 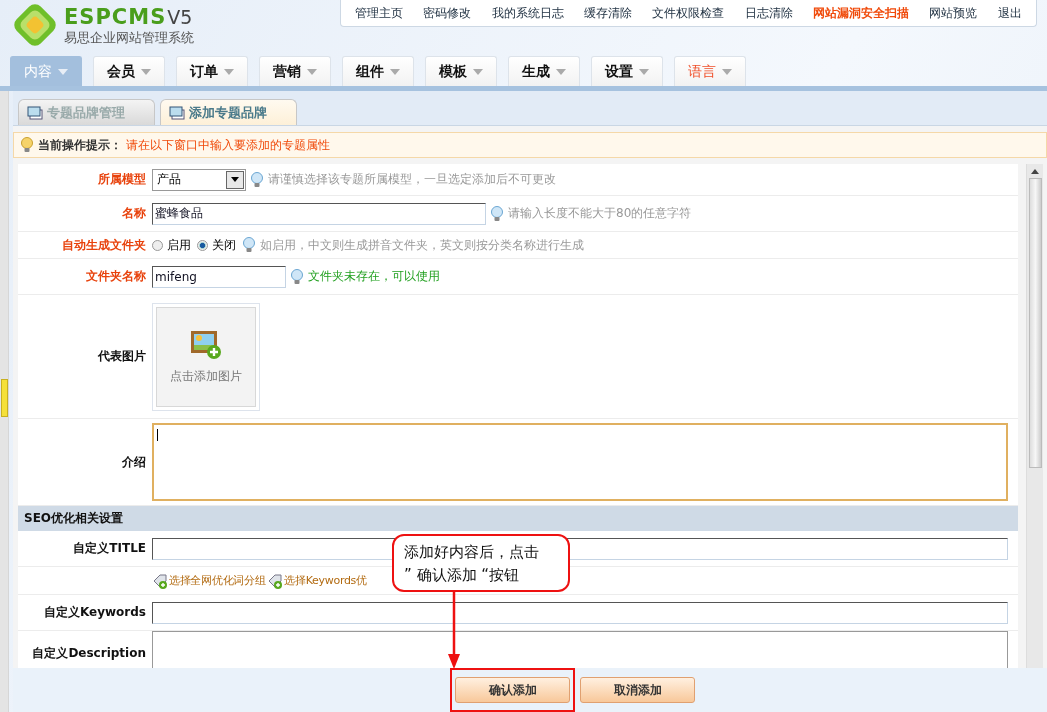 I want to click on top-link: 网站漏洞安全扫描, so click(x=861, y=13).